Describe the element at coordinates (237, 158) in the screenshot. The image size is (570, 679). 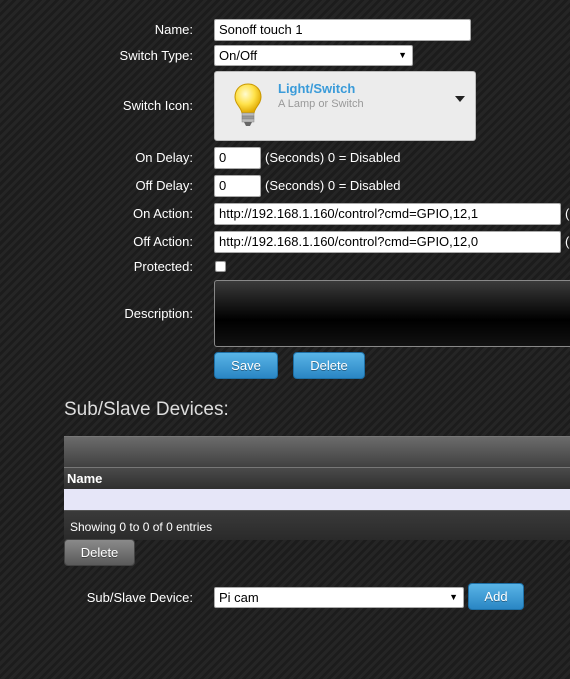
I see `on-delay-input: 0` at that location.